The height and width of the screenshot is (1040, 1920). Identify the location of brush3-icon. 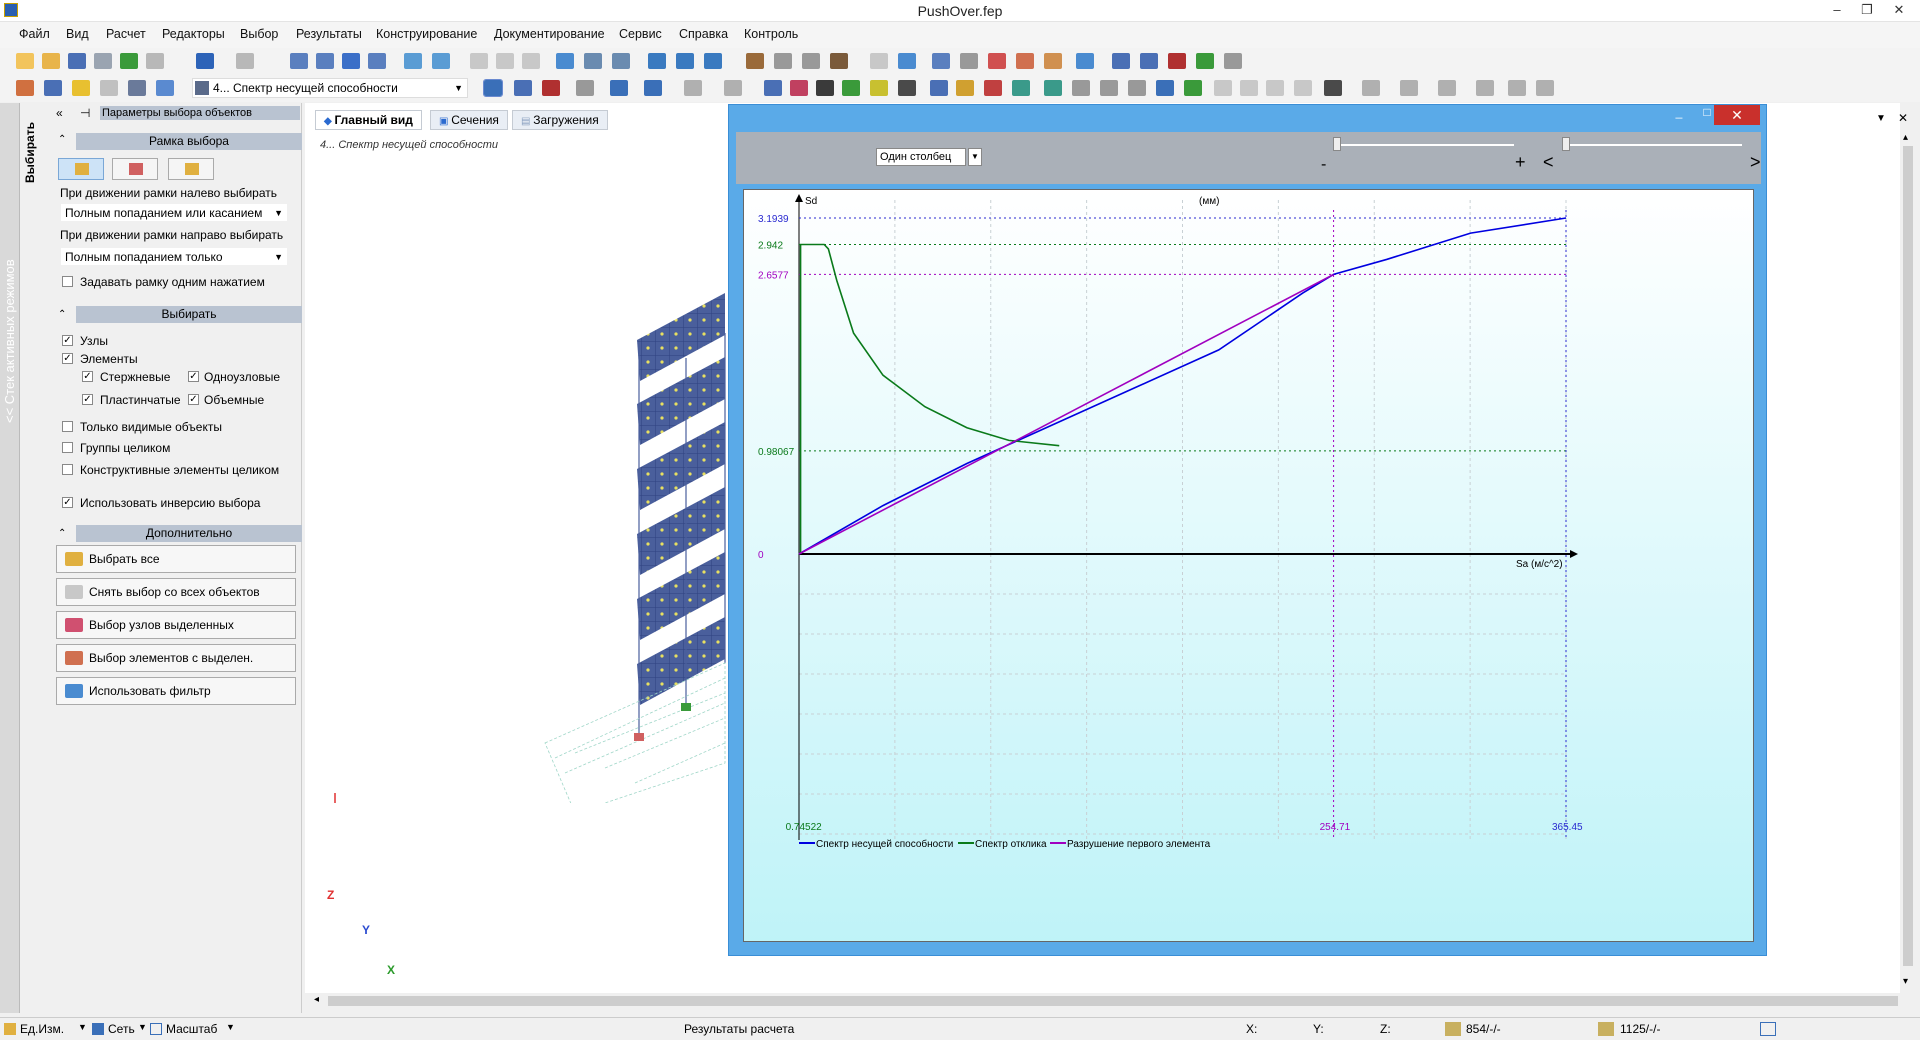
(811, 61).